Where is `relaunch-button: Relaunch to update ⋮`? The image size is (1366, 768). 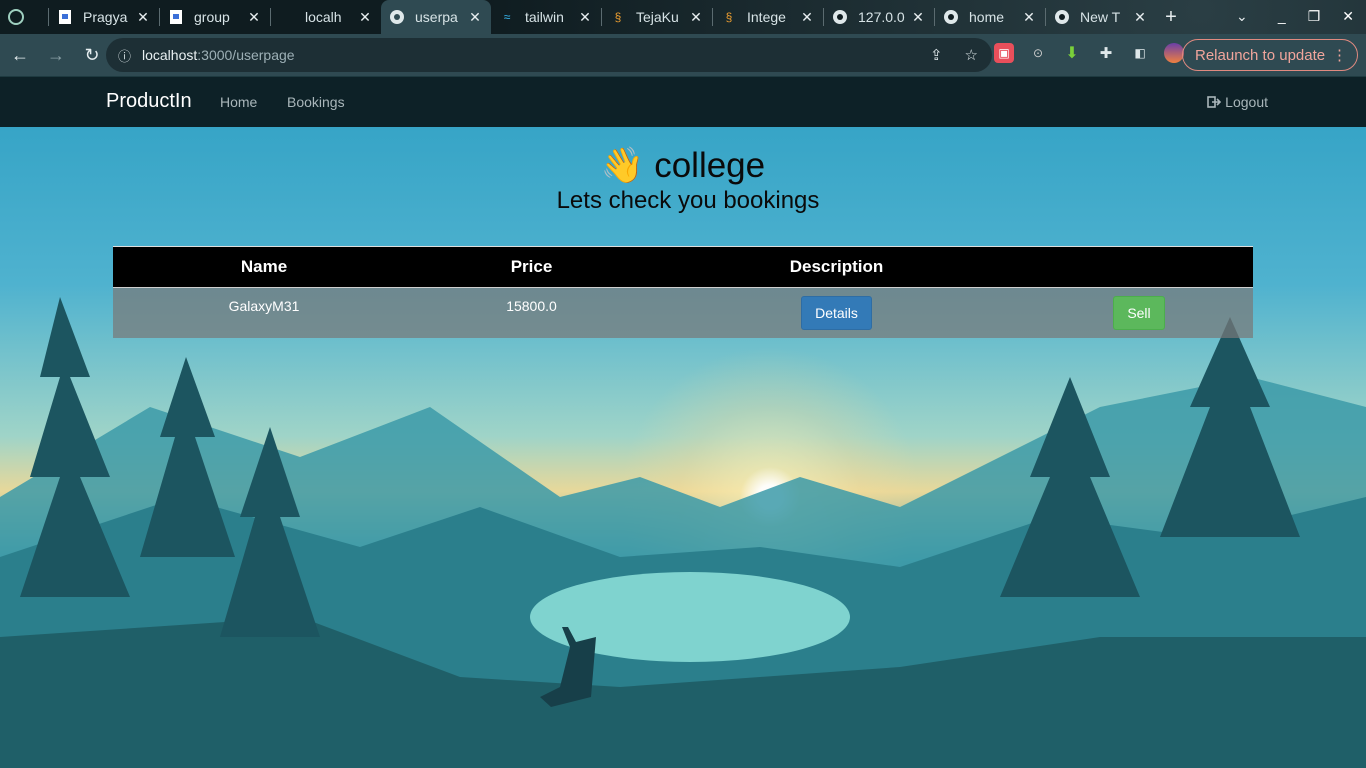
relaunch-button: Relaunch to update ⋮ is located at coordinates (1270, 55).